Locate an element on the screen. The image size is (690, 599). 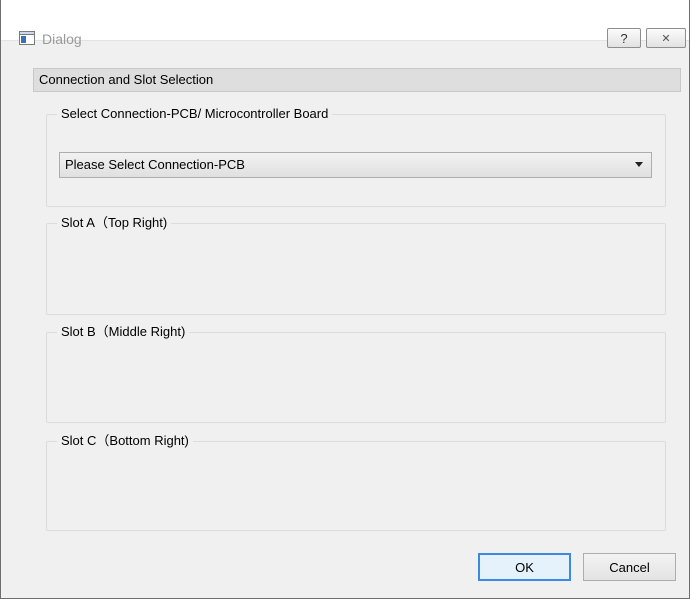
slot-b-groupbox: Slot B（Middle Right) is located at coordinates (356, 373).